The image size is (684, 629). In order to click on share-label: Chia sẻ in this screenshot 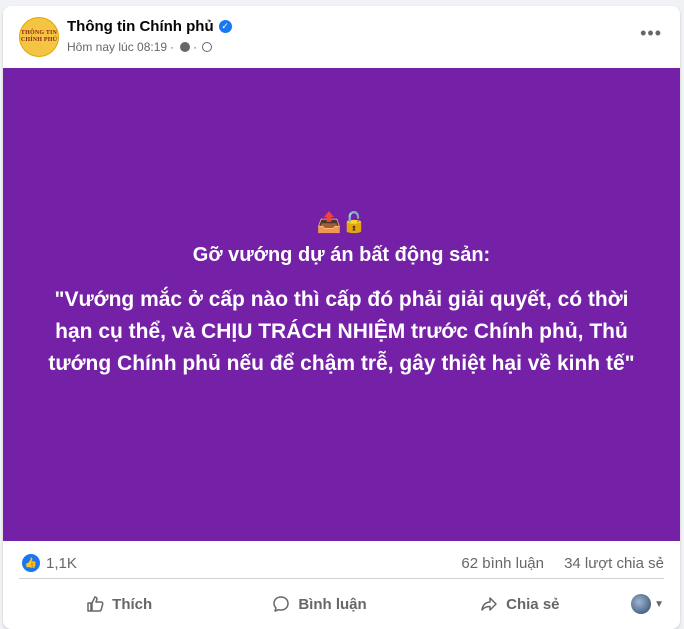, I will do `click(533, 604)`.